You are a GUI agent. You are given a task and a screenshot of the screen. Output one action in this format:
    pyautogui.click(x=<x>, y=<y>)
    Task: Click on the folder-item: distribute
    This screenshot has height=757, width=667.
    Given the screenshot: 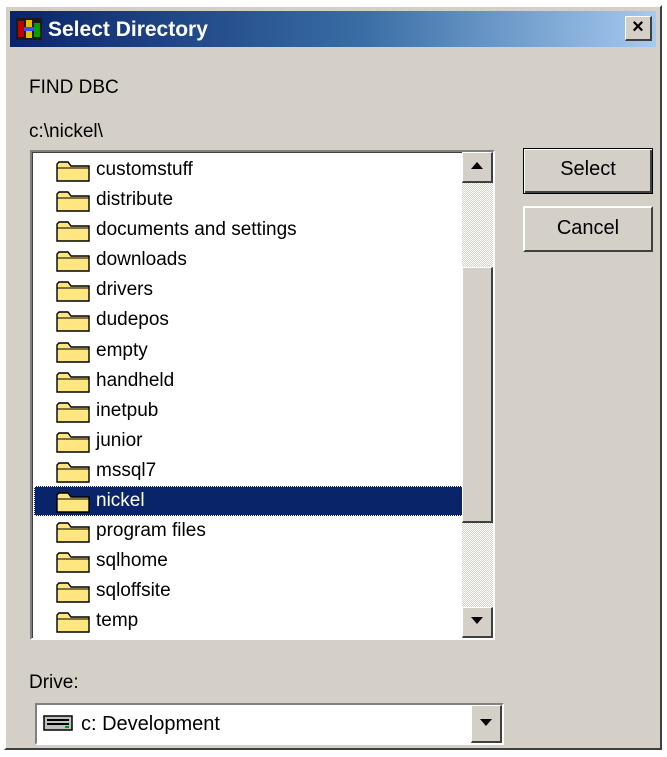 What is the action you would take?
    pyautogui.click(x=249, y=200)
    